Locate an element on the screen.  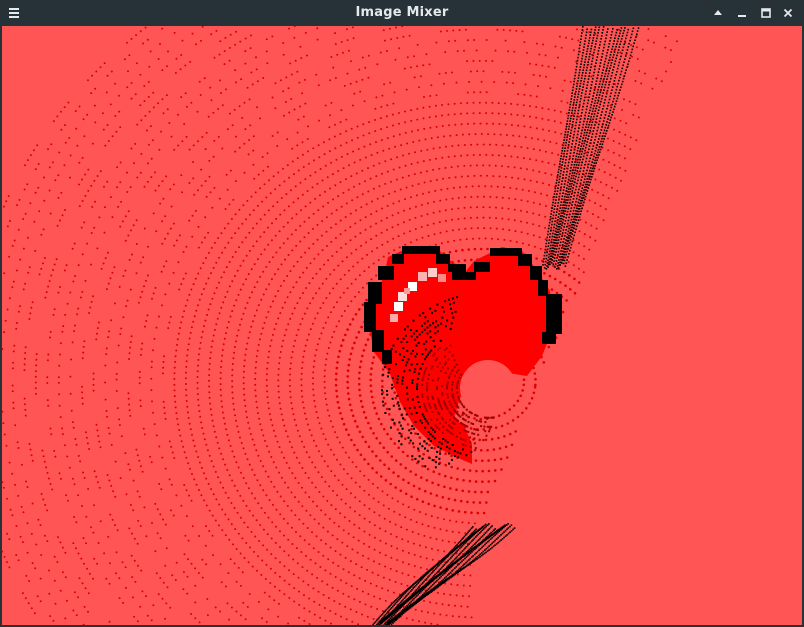
keep-above-button is located at coordinates (718, 13).